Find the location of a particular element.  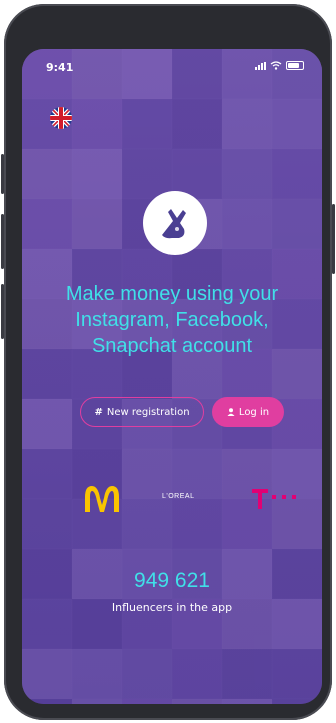

mcdonalds-logo is located at coordinates (102, 499).